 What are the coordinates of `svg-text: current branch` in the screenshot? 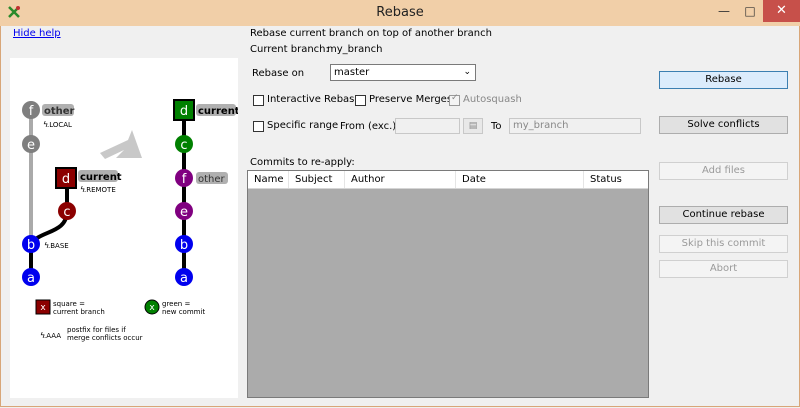 It's located at (79, 312).